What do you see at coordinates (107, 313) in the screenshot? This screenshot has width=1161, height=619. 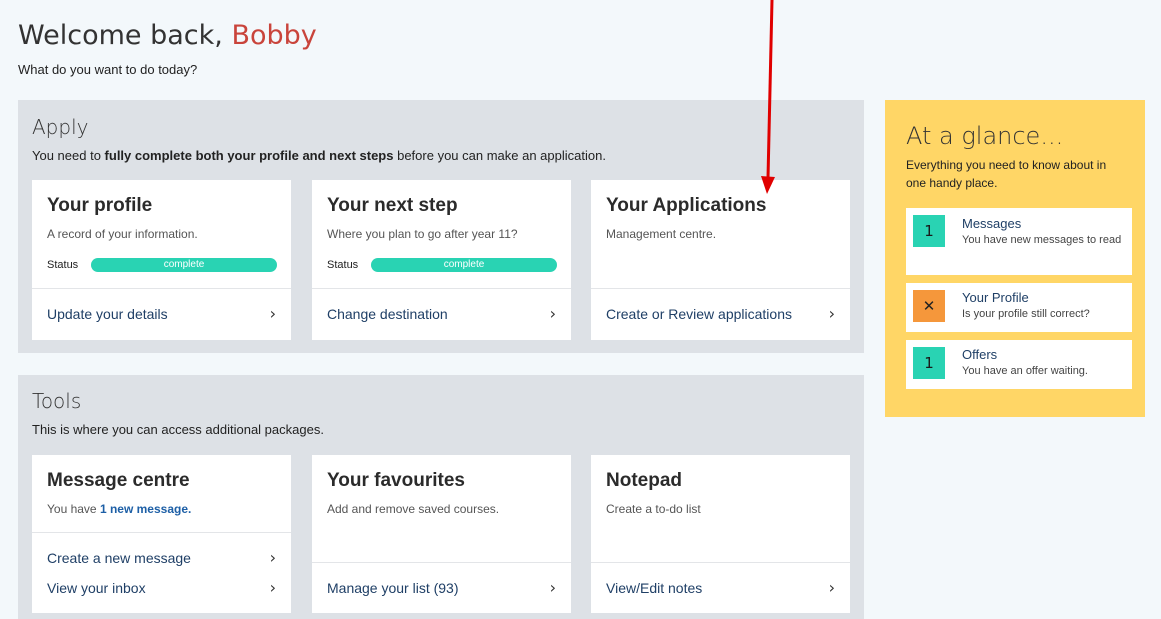 I see `update-details-label: Update your details` at bounding box center [107, 313].